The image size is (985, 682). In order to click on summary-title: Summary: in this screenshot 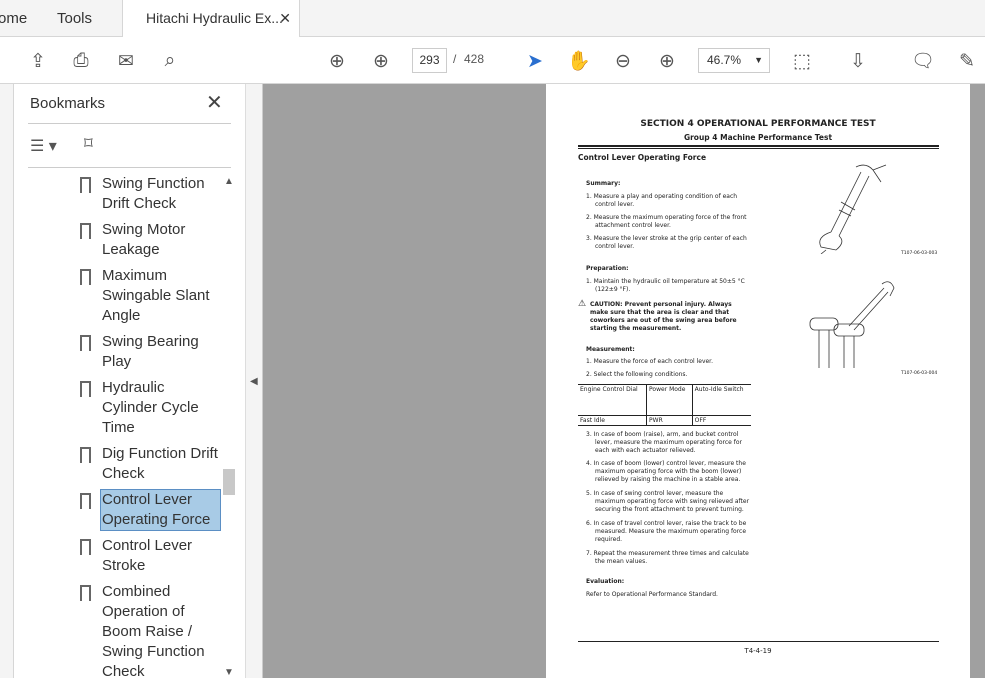, I will do `click(603, 183)`.